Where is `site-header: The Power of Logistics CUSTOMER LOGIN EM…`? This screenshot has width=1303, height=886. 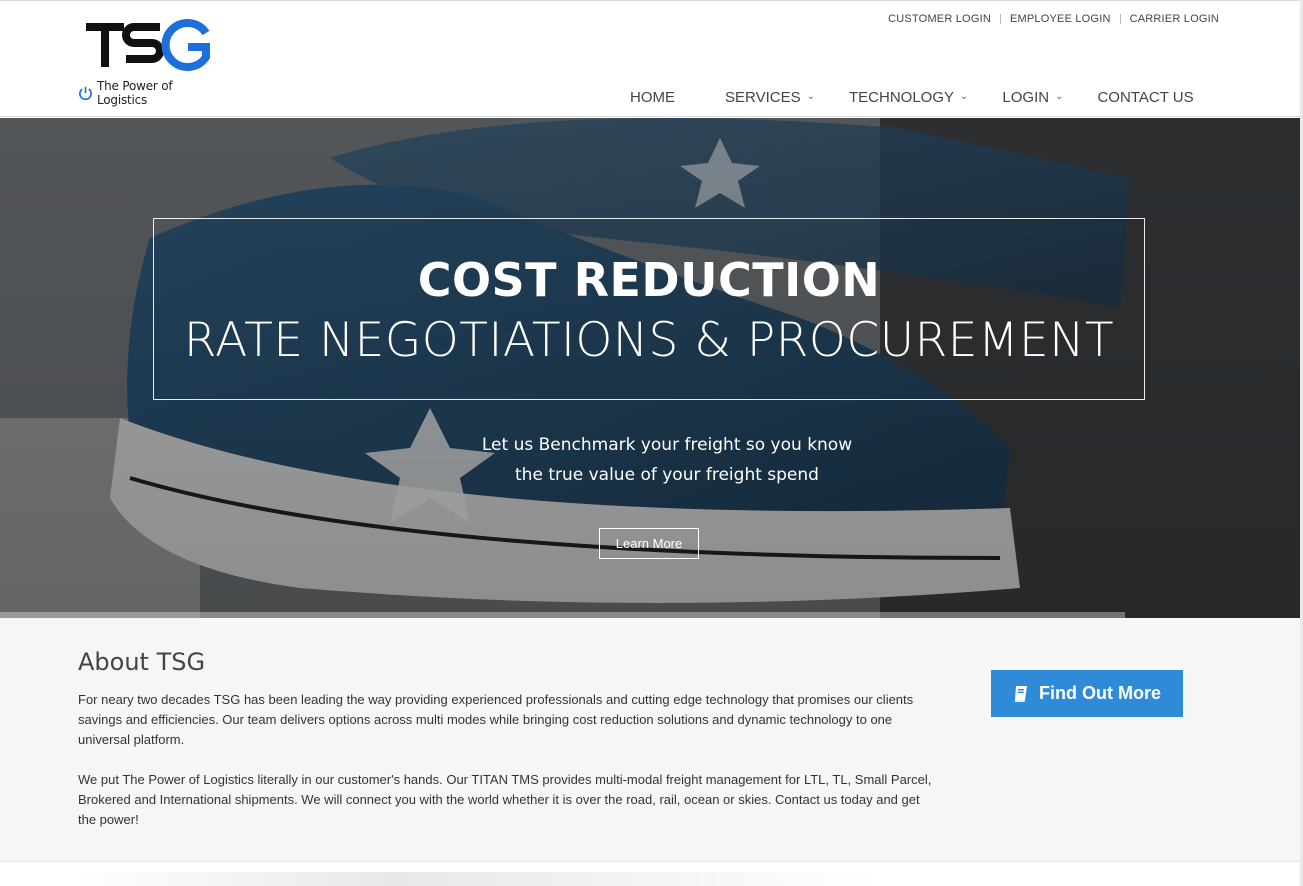 site-header: The Power of Logistics CUSTOMER LOGIN EM… is located at coordinates (651, 58).